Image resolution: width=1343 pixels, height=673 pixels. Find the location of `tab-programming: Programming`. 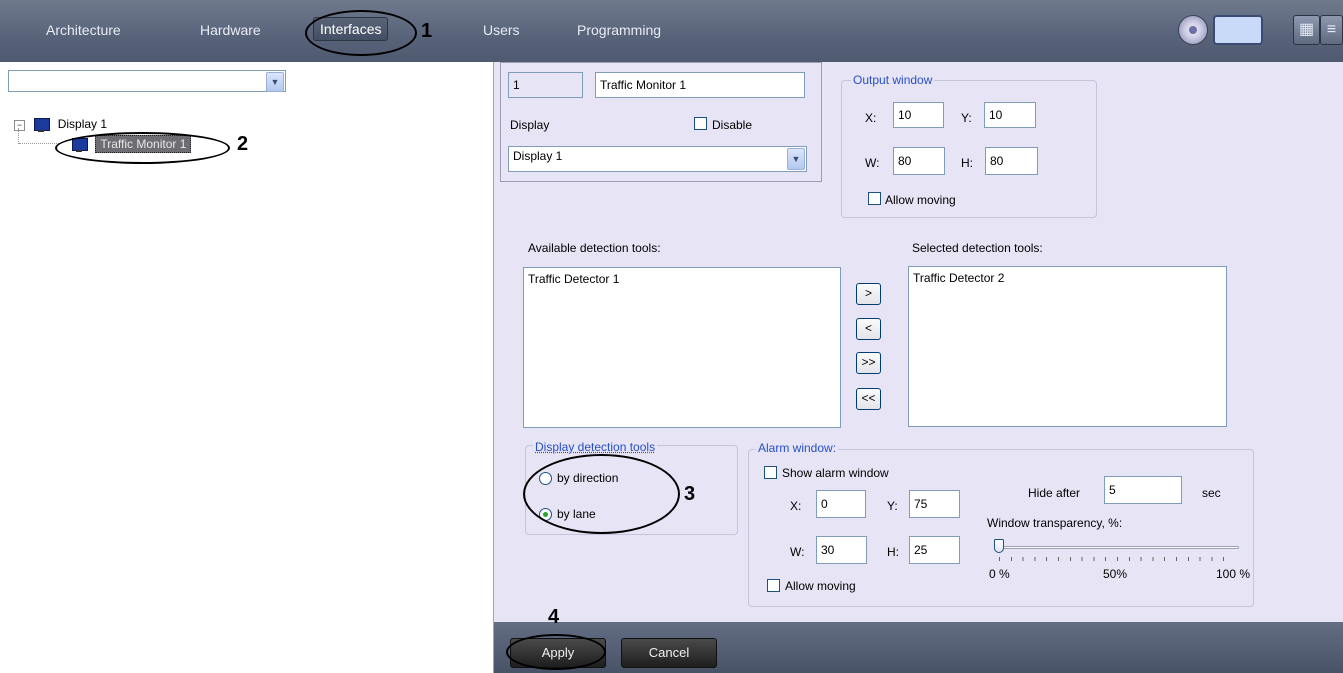

tab-programming: Programming is located at coordinates (619, 30).